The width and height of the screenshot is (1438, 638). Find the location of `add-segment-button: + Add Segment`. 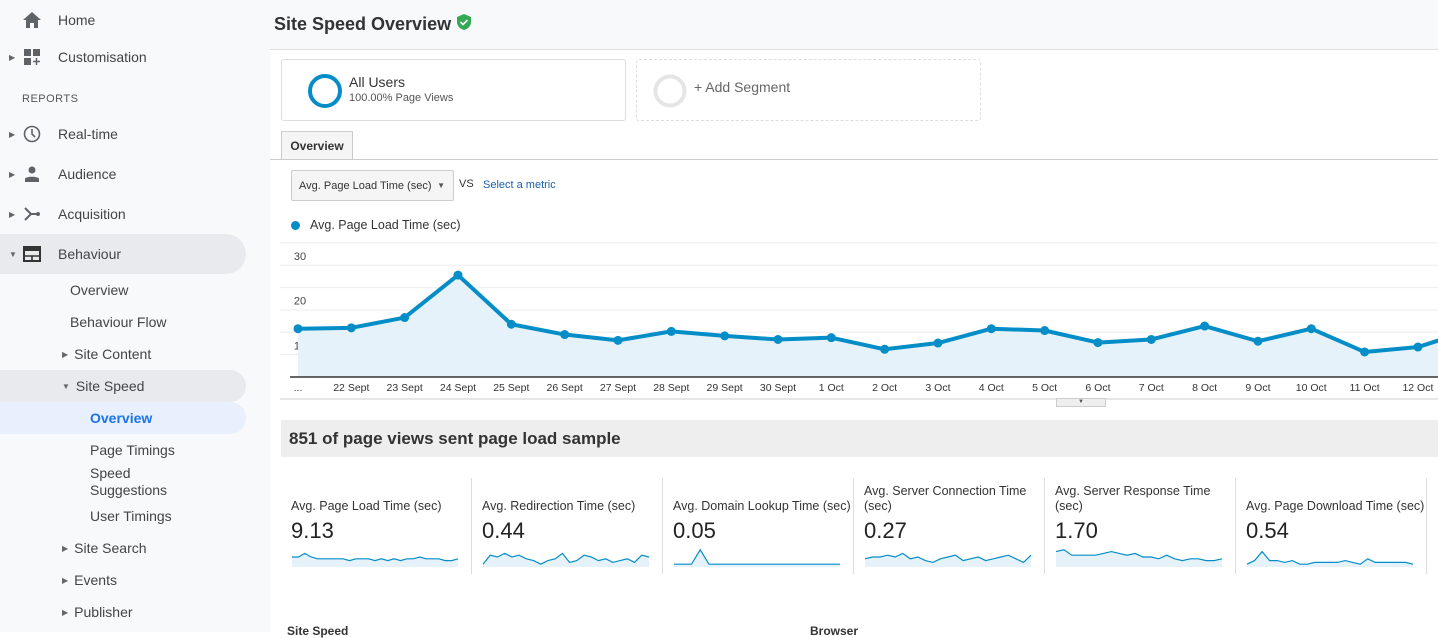

add-segment-button: + Add Segment is located at coordinates (808, 90).